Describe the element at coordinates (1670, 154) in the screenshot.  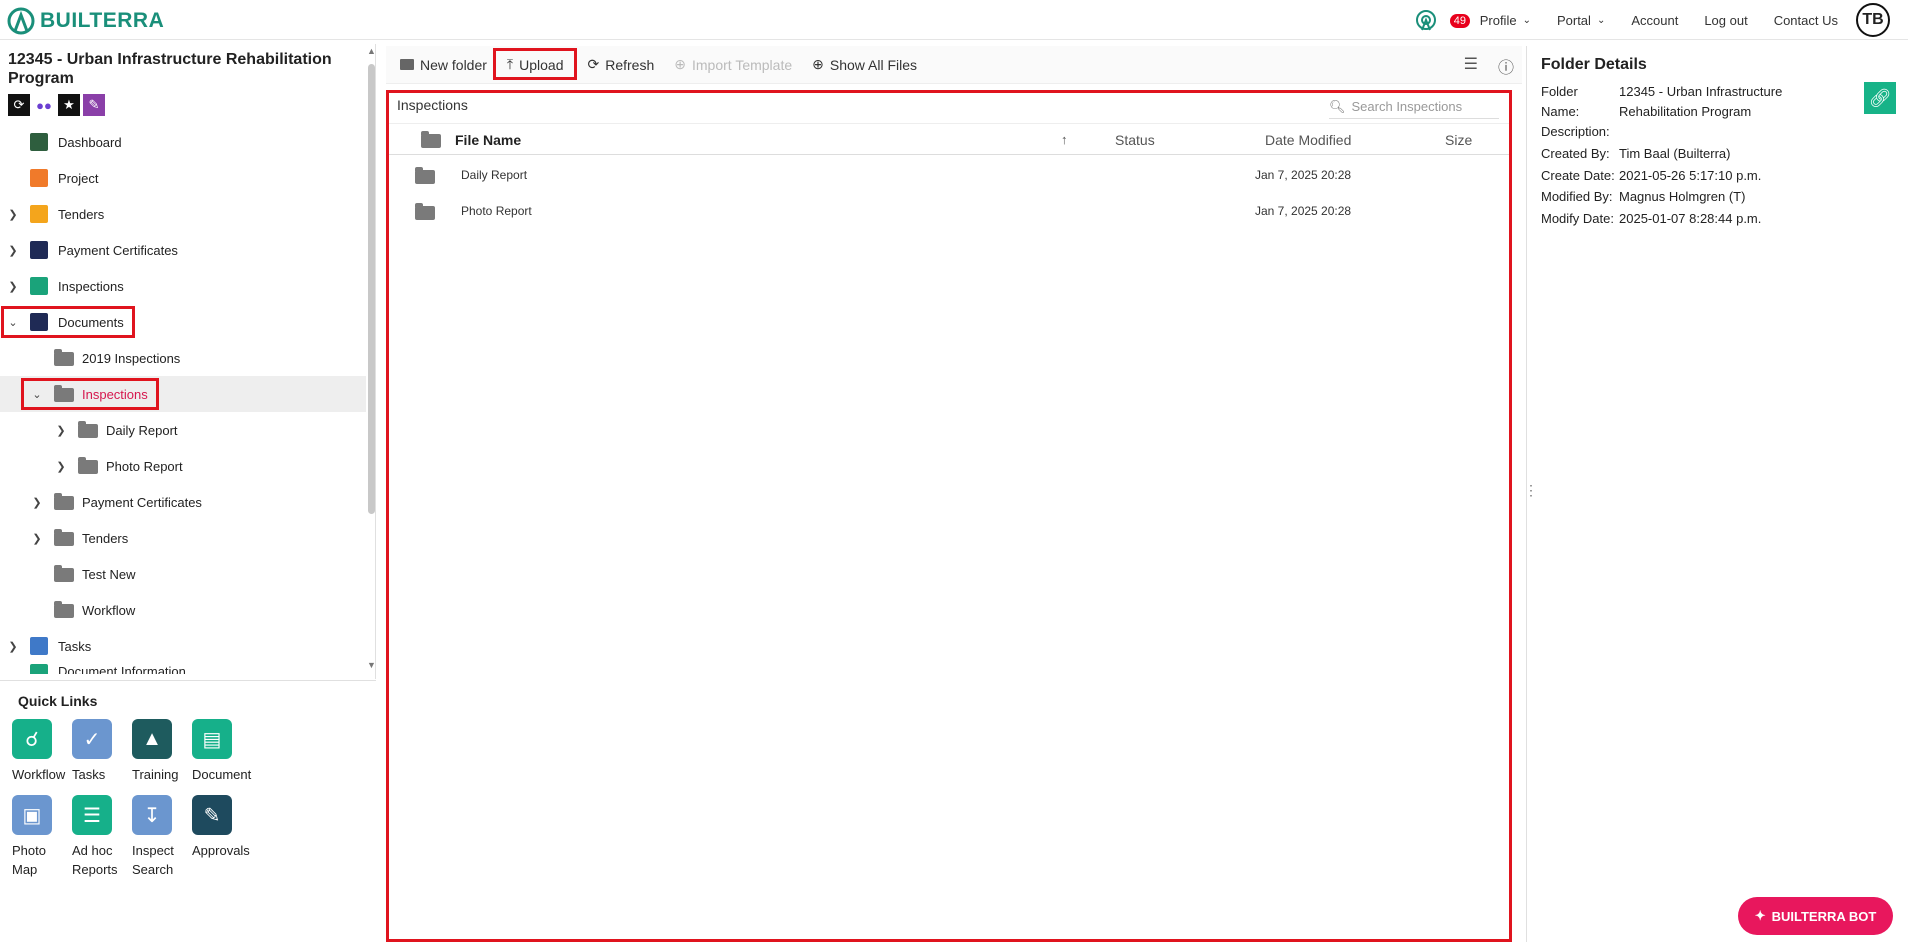
I see `detail-created-by: Created By: Tim Baal (Builterra)` at that location.